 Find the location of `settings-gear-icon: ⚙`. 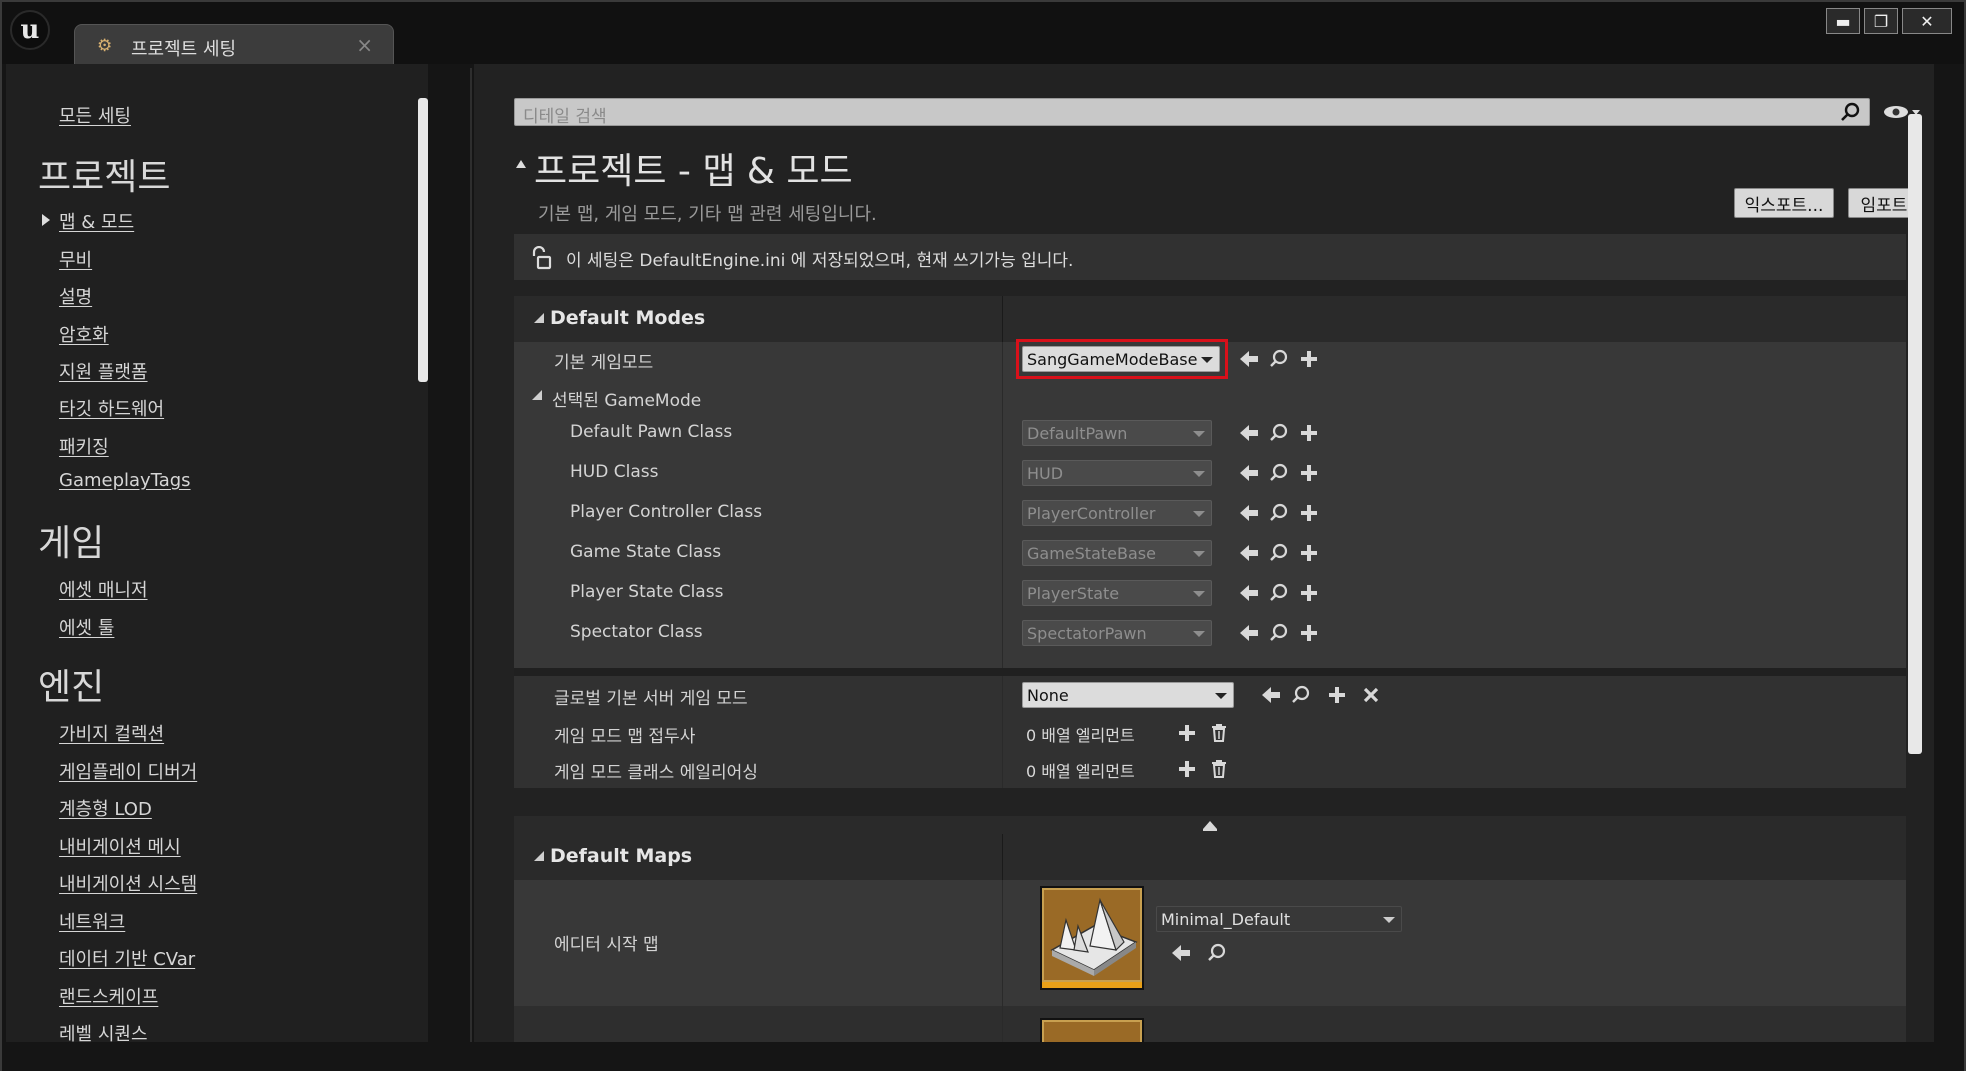

settings-gear-icon: ⚙ is located at coordinates (105, 46).